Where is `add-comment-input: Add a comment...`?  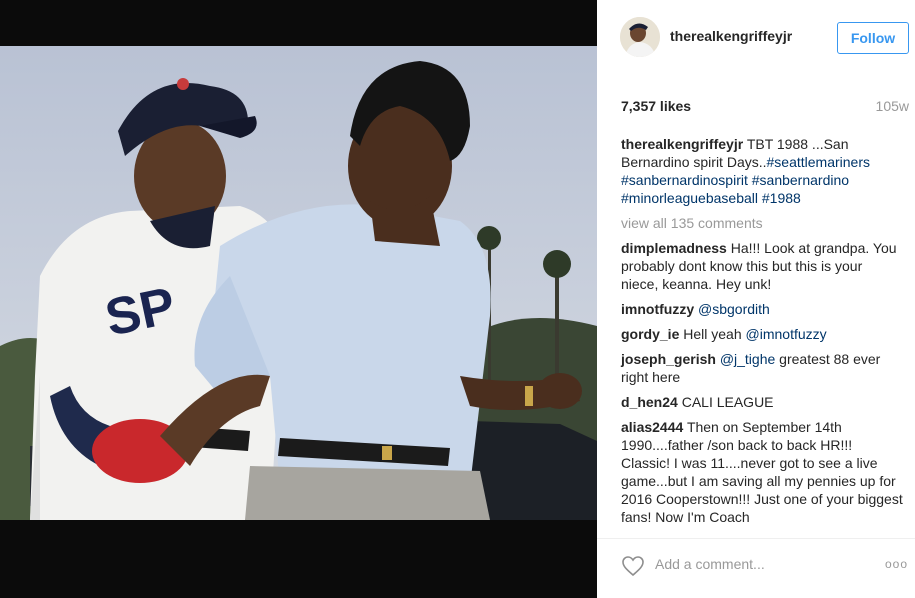 add-comment-input: Add a comment... is located at coordinates (710, 564).